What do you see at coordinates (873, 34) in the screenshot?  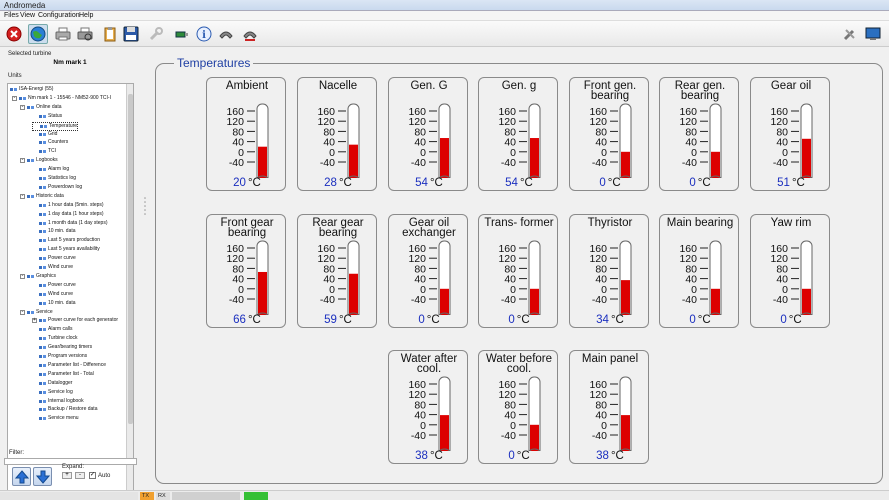 I see `monitor-icon` at bounding box center [873, 34].